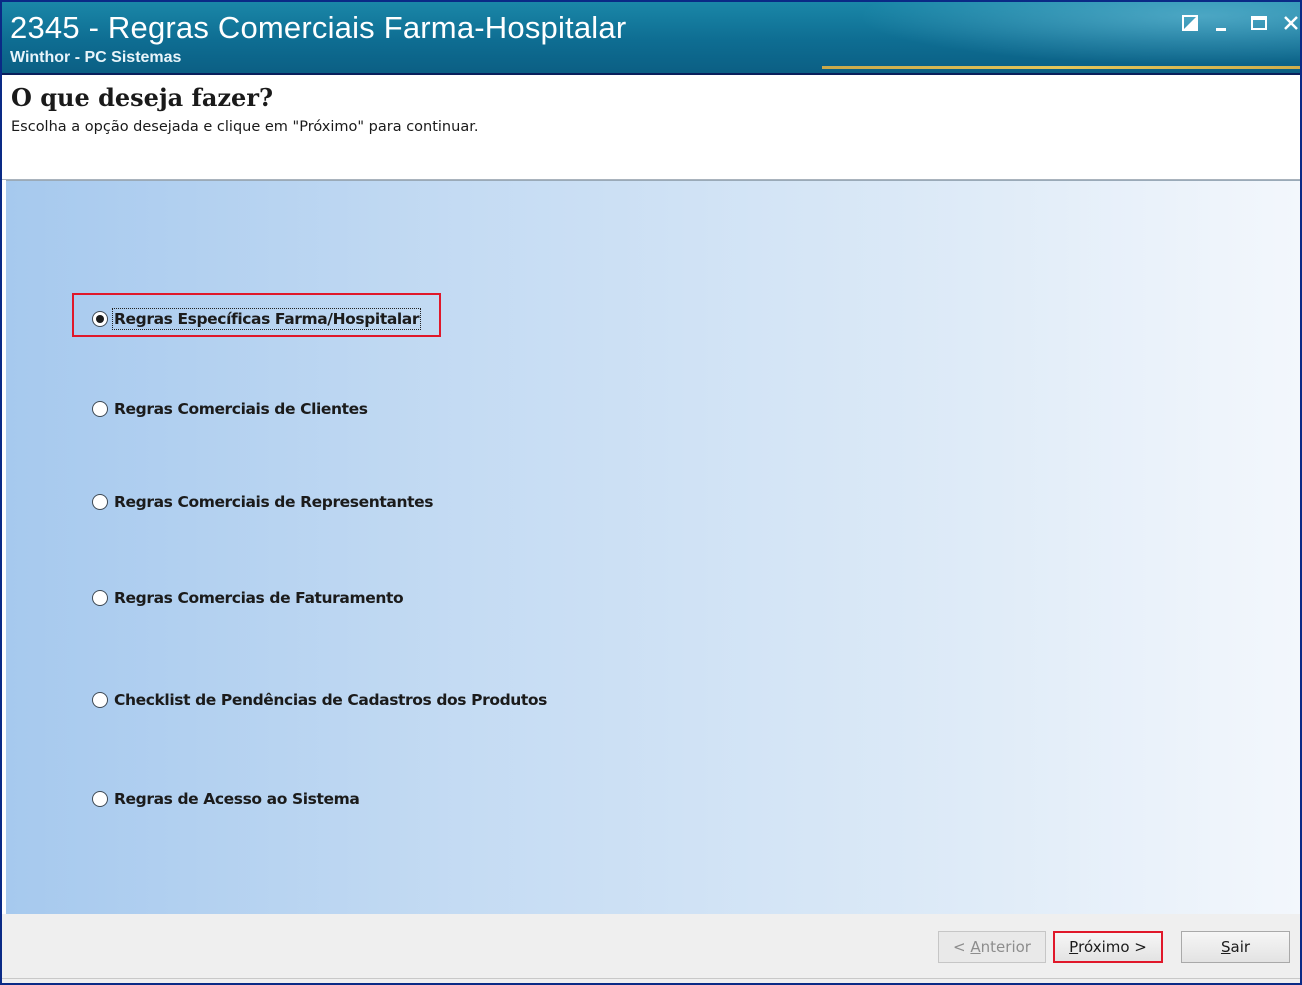  Describe the element at coordinates (651, 948) in the screenshot. I see `wizard-footer: < Anterior Próximo > Sair` at that location.